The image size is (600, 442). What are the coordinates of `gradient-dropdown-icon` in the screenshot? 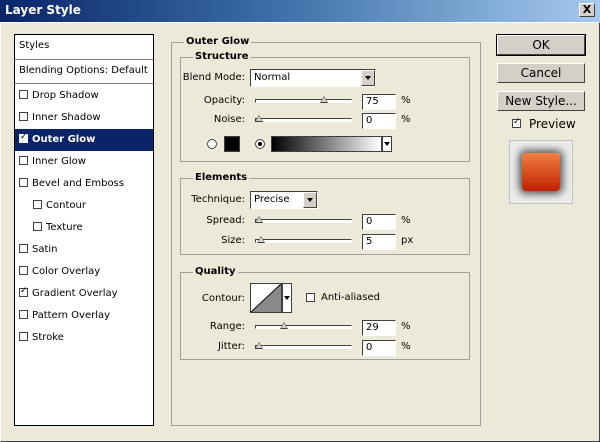 It's located at (387, 144).